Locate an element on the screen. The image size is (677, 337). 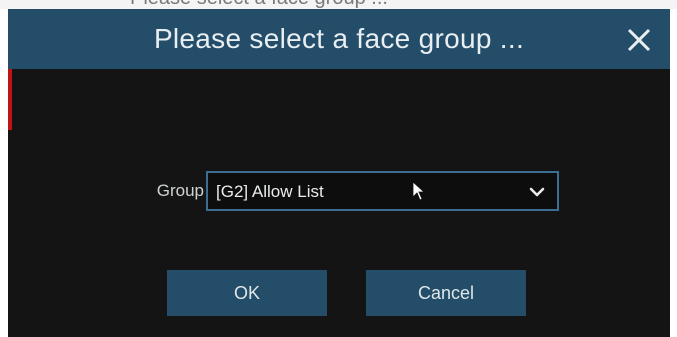
close-icon is located at coordinates (639, 40).